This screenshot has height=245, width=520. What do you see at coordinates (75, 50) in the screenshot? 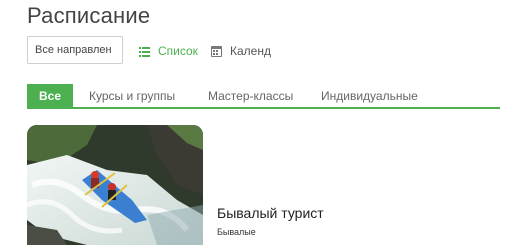
I see `direction-filter-select: Все направлен` at bounding box center [75, 50].